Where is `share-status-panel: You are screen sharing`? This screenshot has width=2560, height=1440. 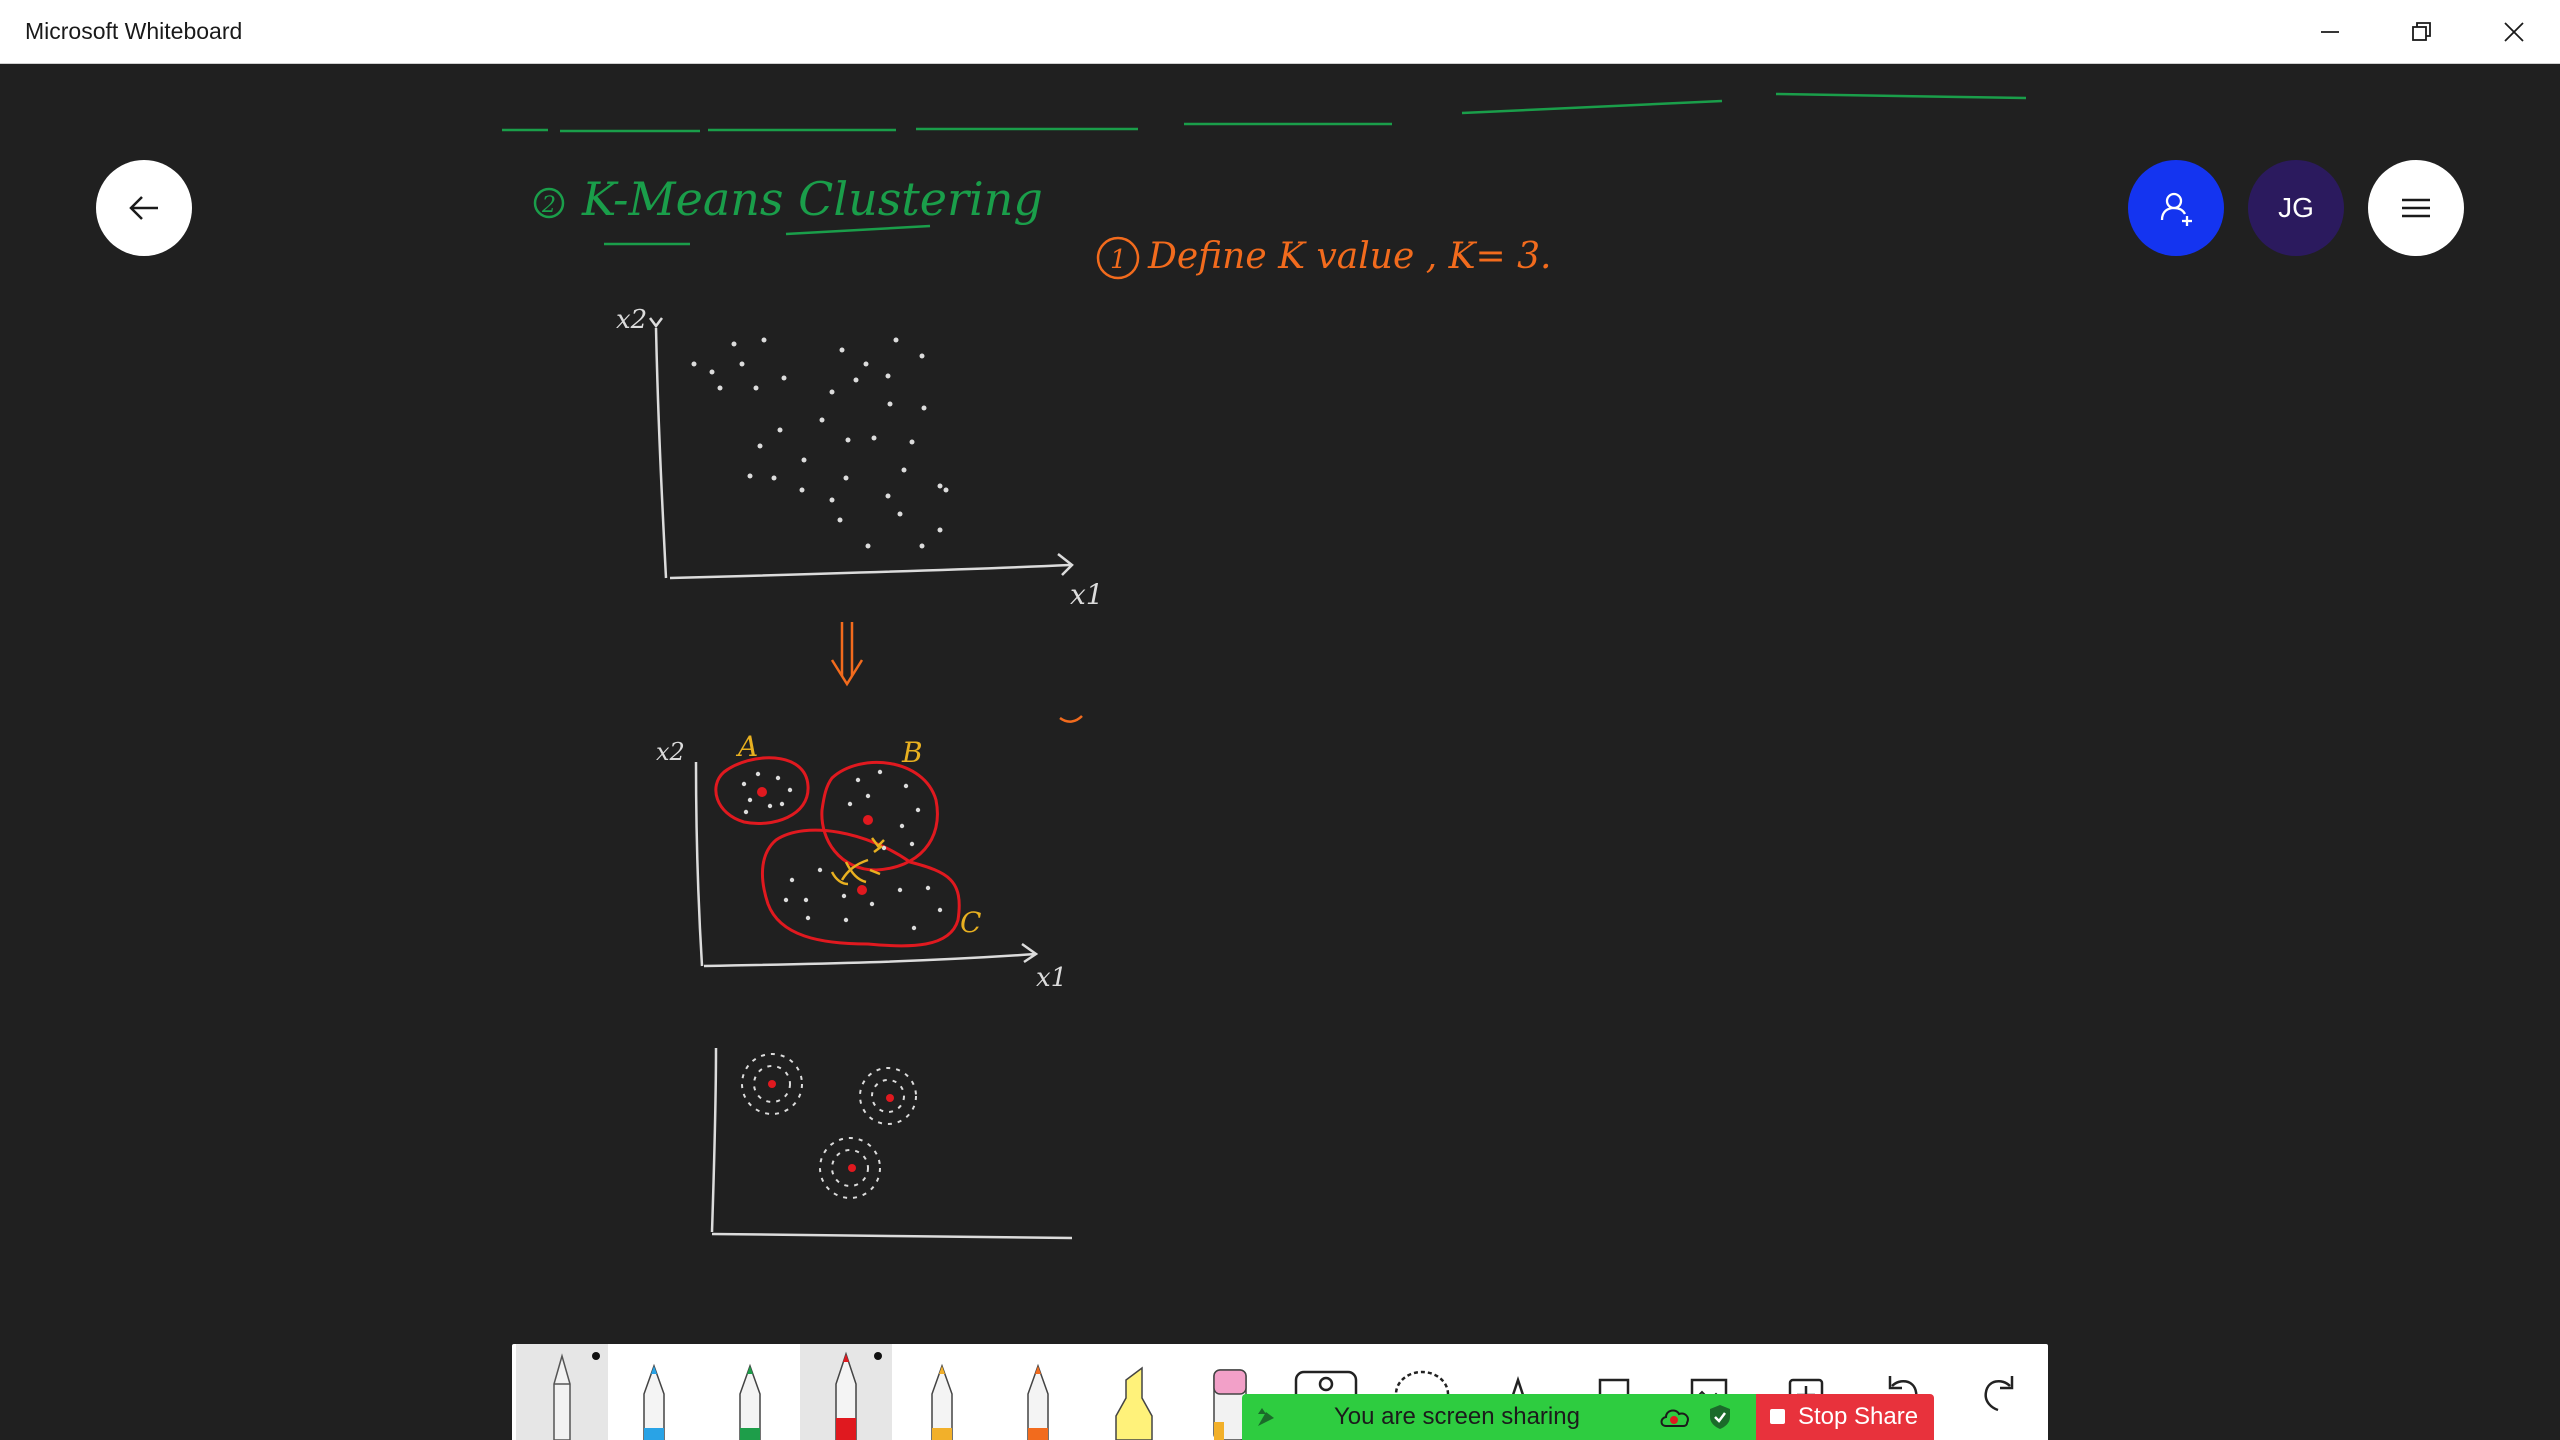
share-status-panel: You are screen sharing is located at coordinates (1499, 1417).